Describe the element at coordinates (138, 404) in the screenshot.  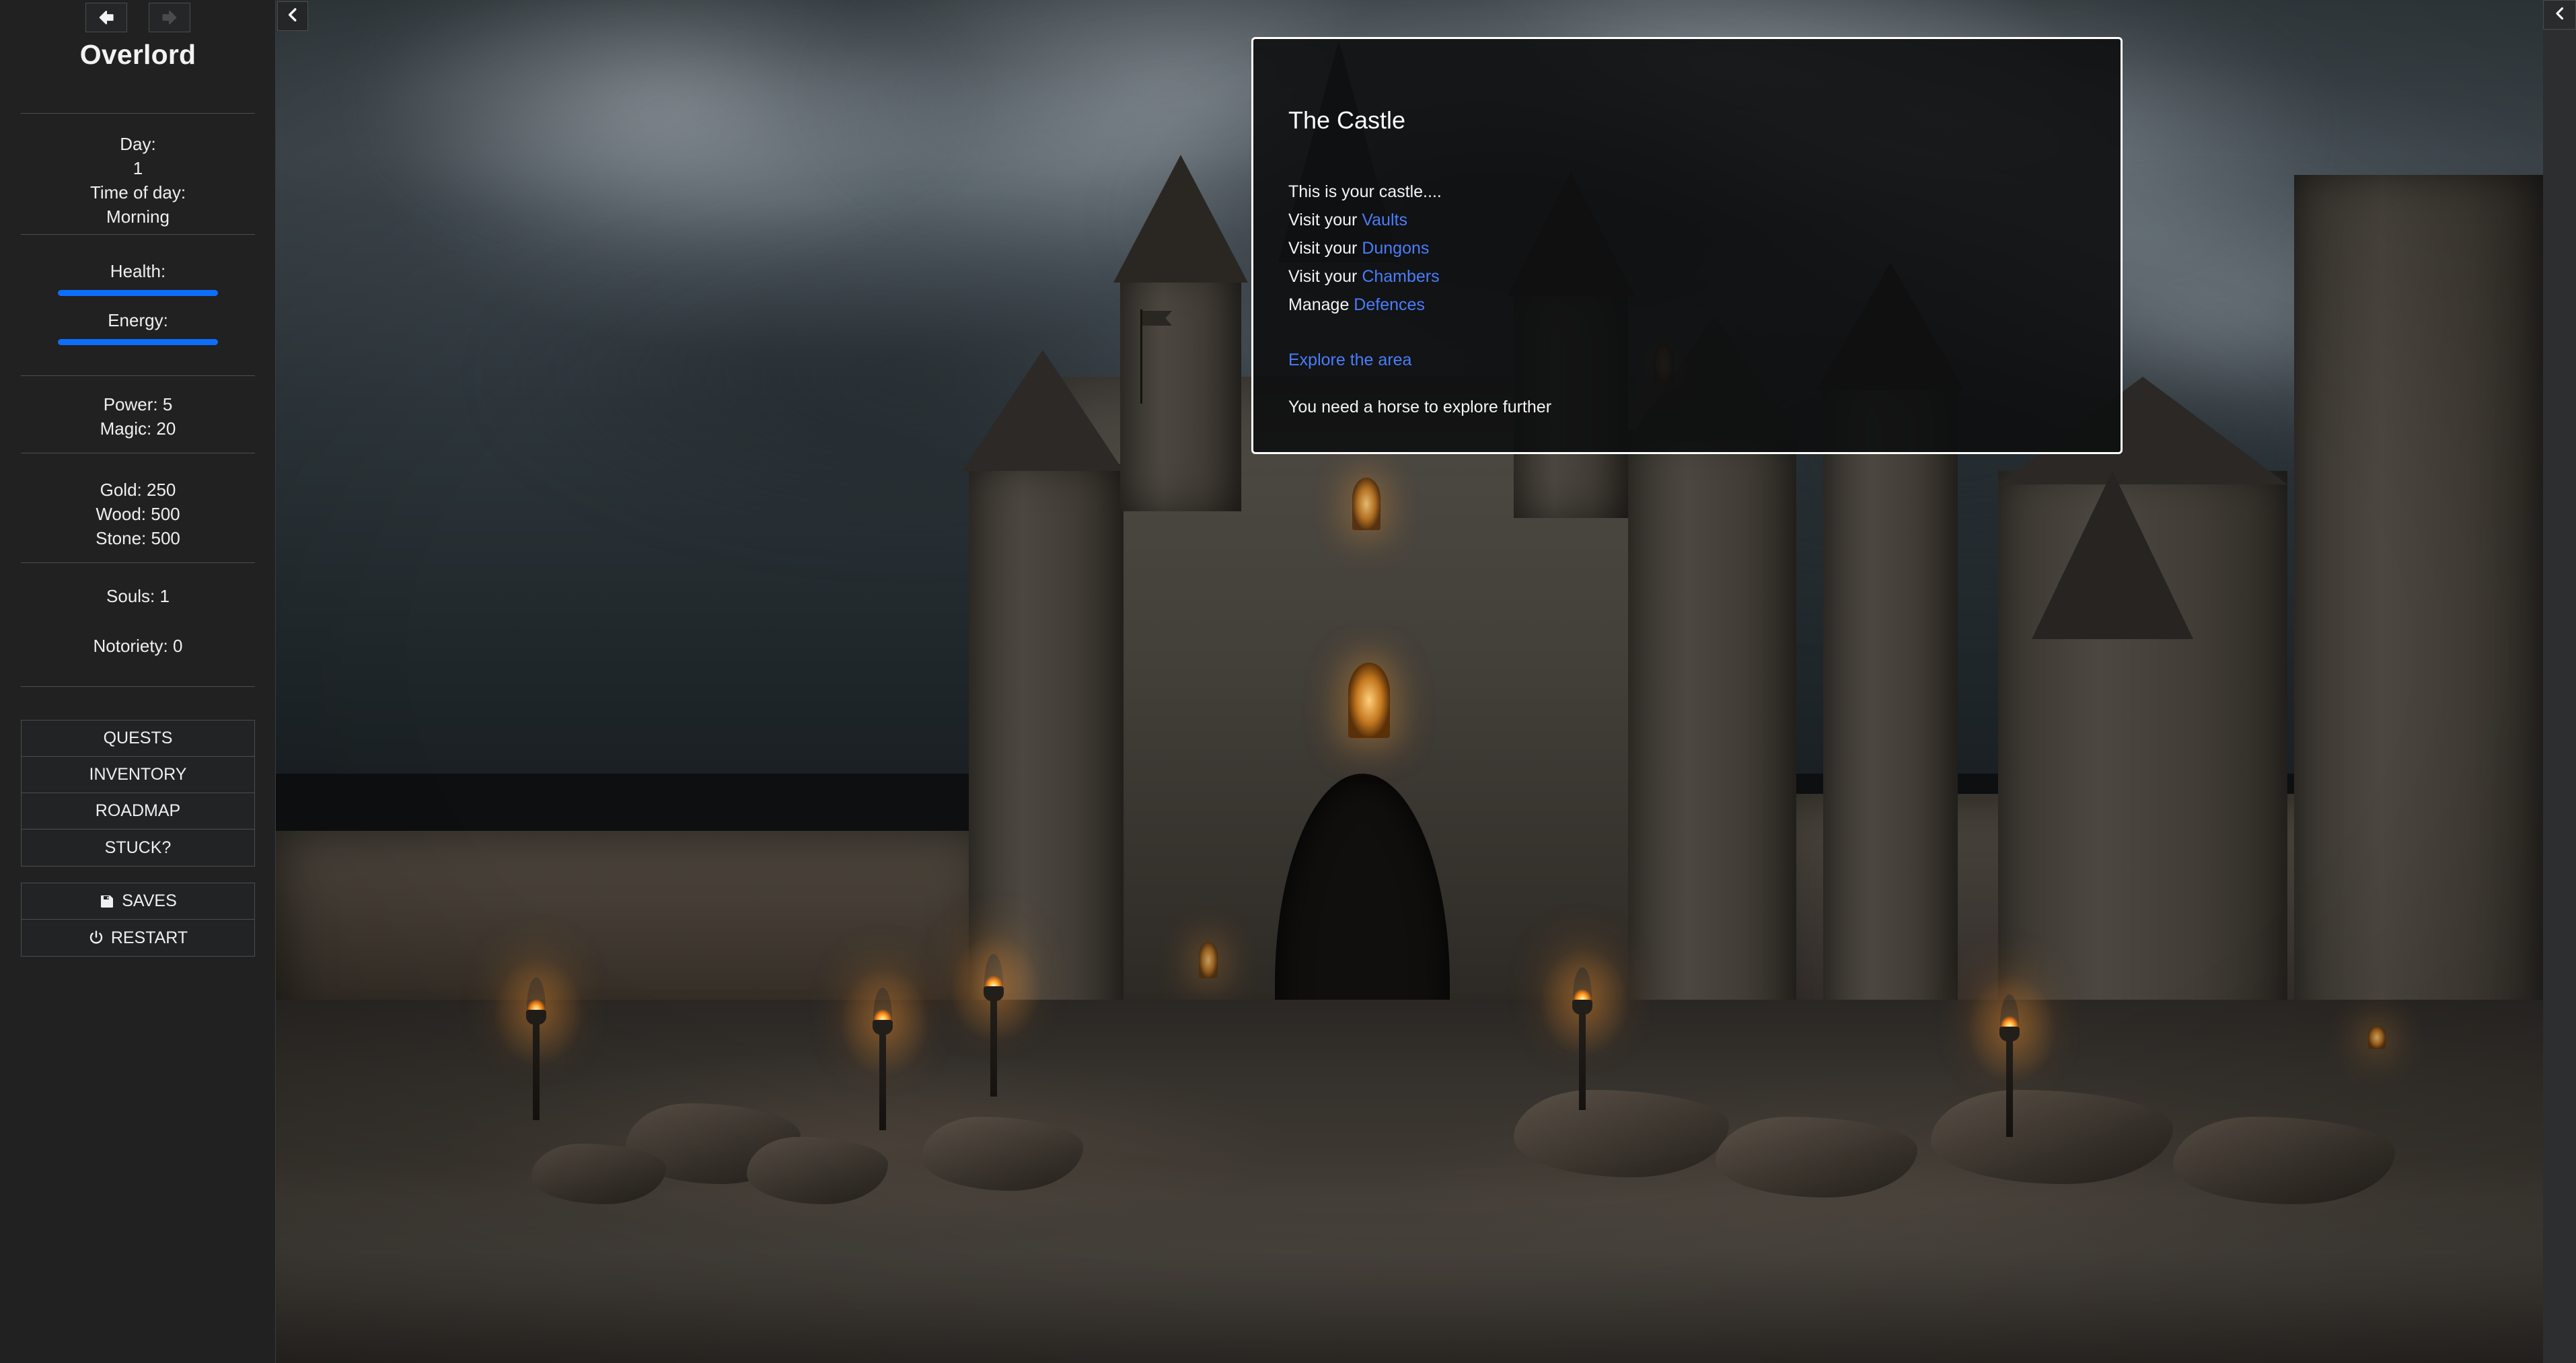
I see `power-stat: Power: 5` at that location.